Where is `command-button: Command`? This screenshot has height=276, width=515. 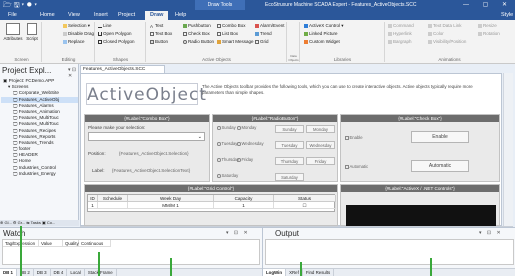 command-button: Command is located at coordinates (401, 26).